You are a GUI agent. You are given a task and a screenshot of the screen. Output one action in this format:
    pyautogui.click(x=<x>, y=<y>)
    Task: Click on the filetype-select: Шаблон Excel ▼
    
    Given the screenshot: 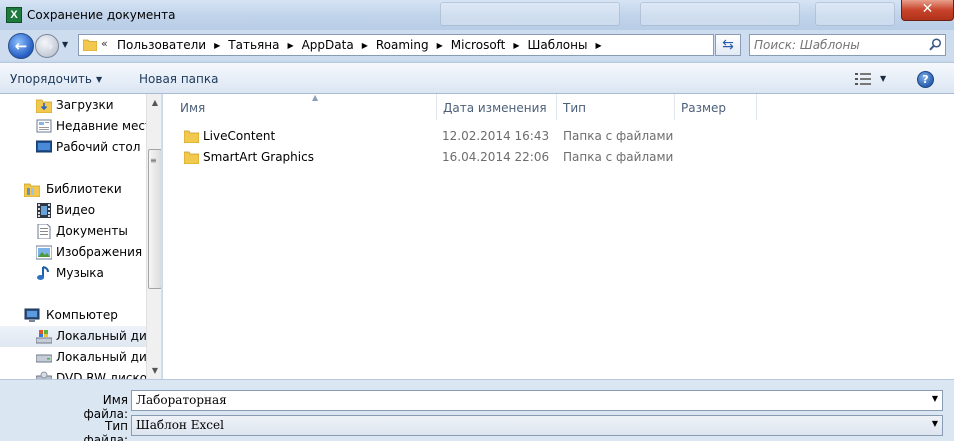 What is the action you would take?
    pyautogui.click(x=537, y=425)
    